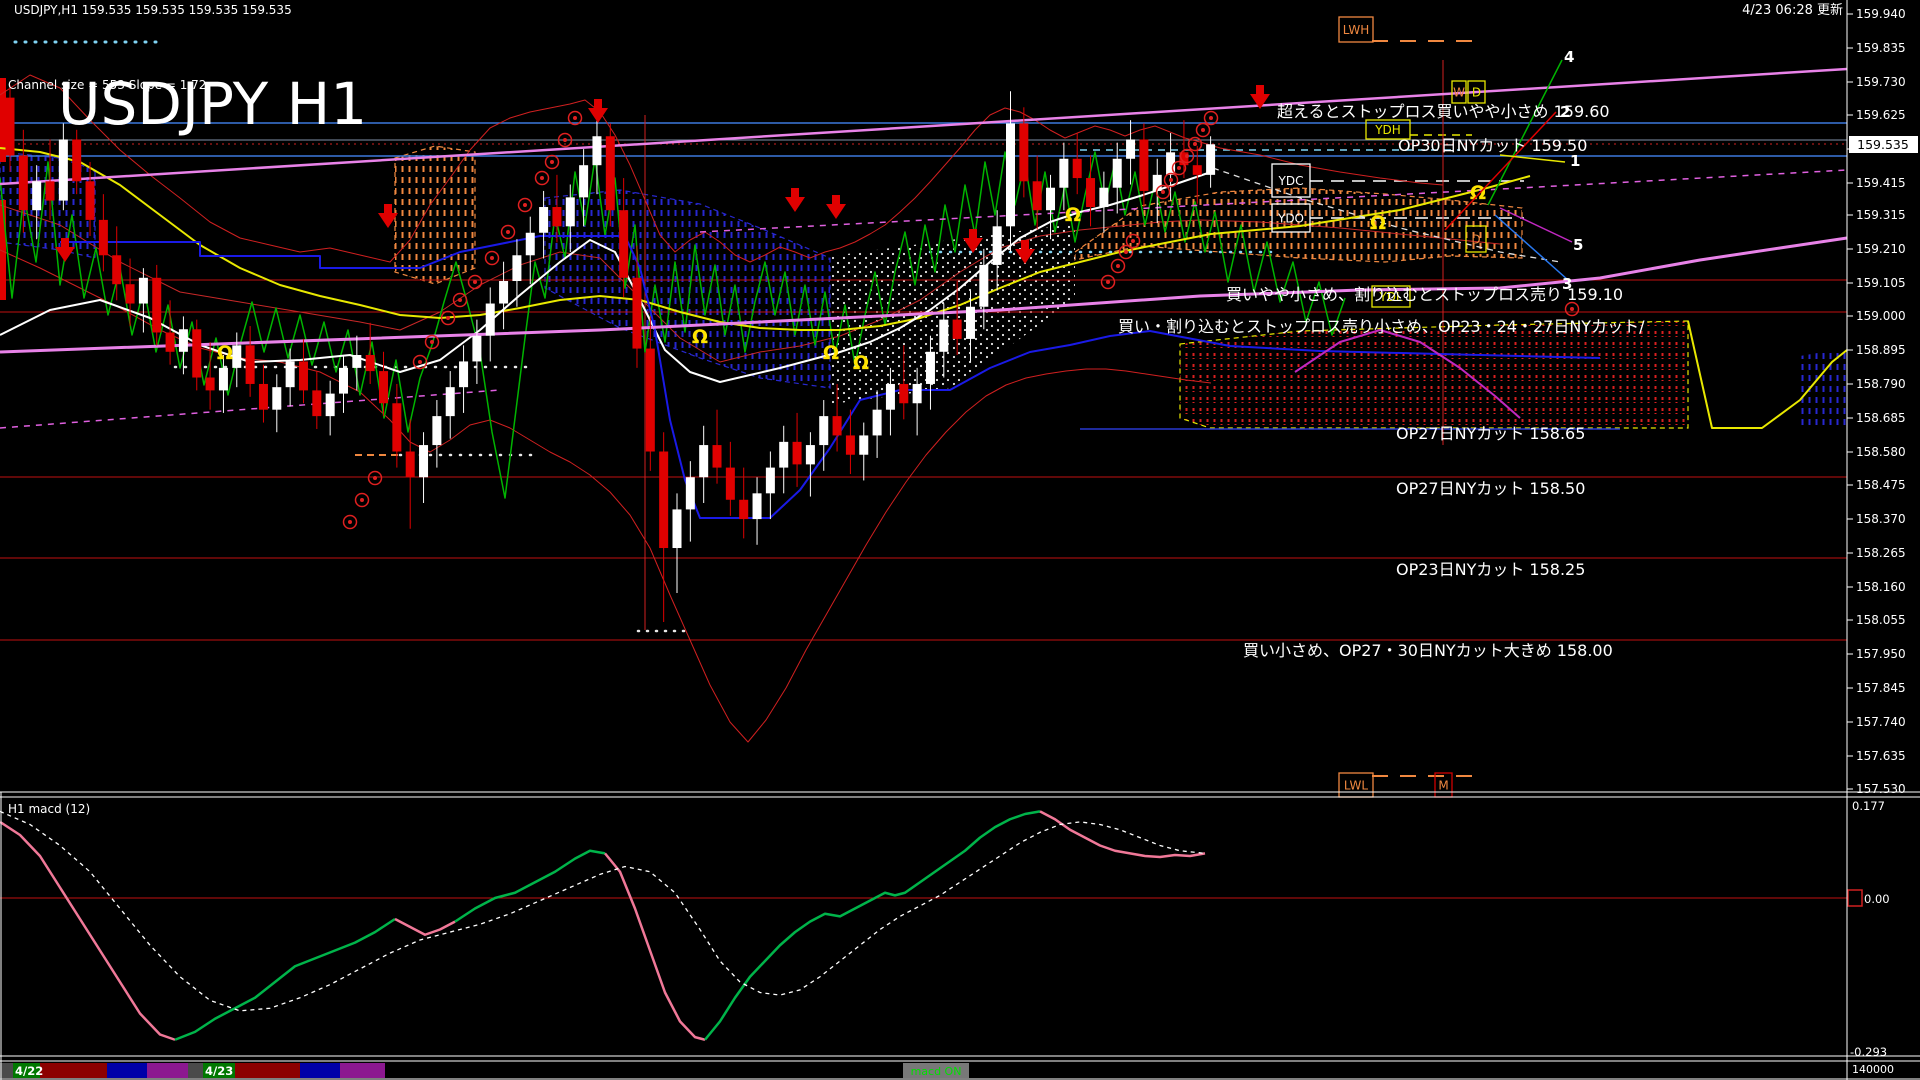 The image size is (1920, 1080). Describe the element at coordinates (1823, 389) in the screenshot. I see `cloud-region` at that location.